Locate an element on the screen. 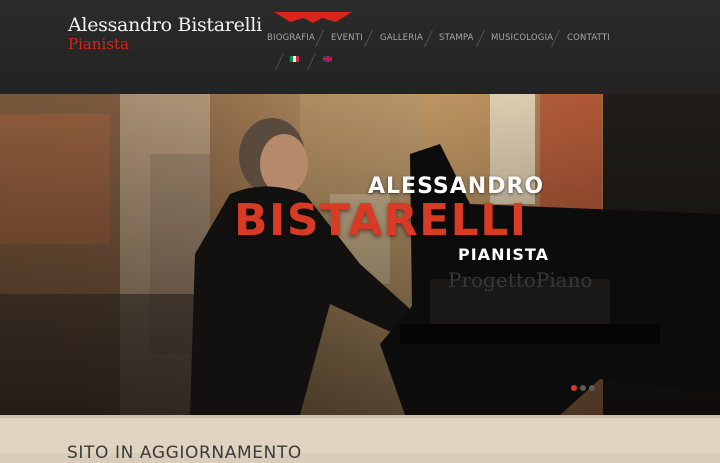 This screenshot has height=463, width=720. piano-brand-label: ProgettoPiano is located at coordinates (520, 280).